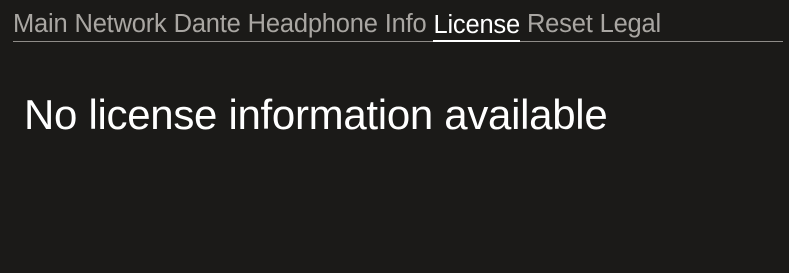 This screenshot has height=273, width=789. What do you see at coordinates (316, 114) in the screenshot?
I see `license-status-message: No license information available` at bounding box center [316, 114].